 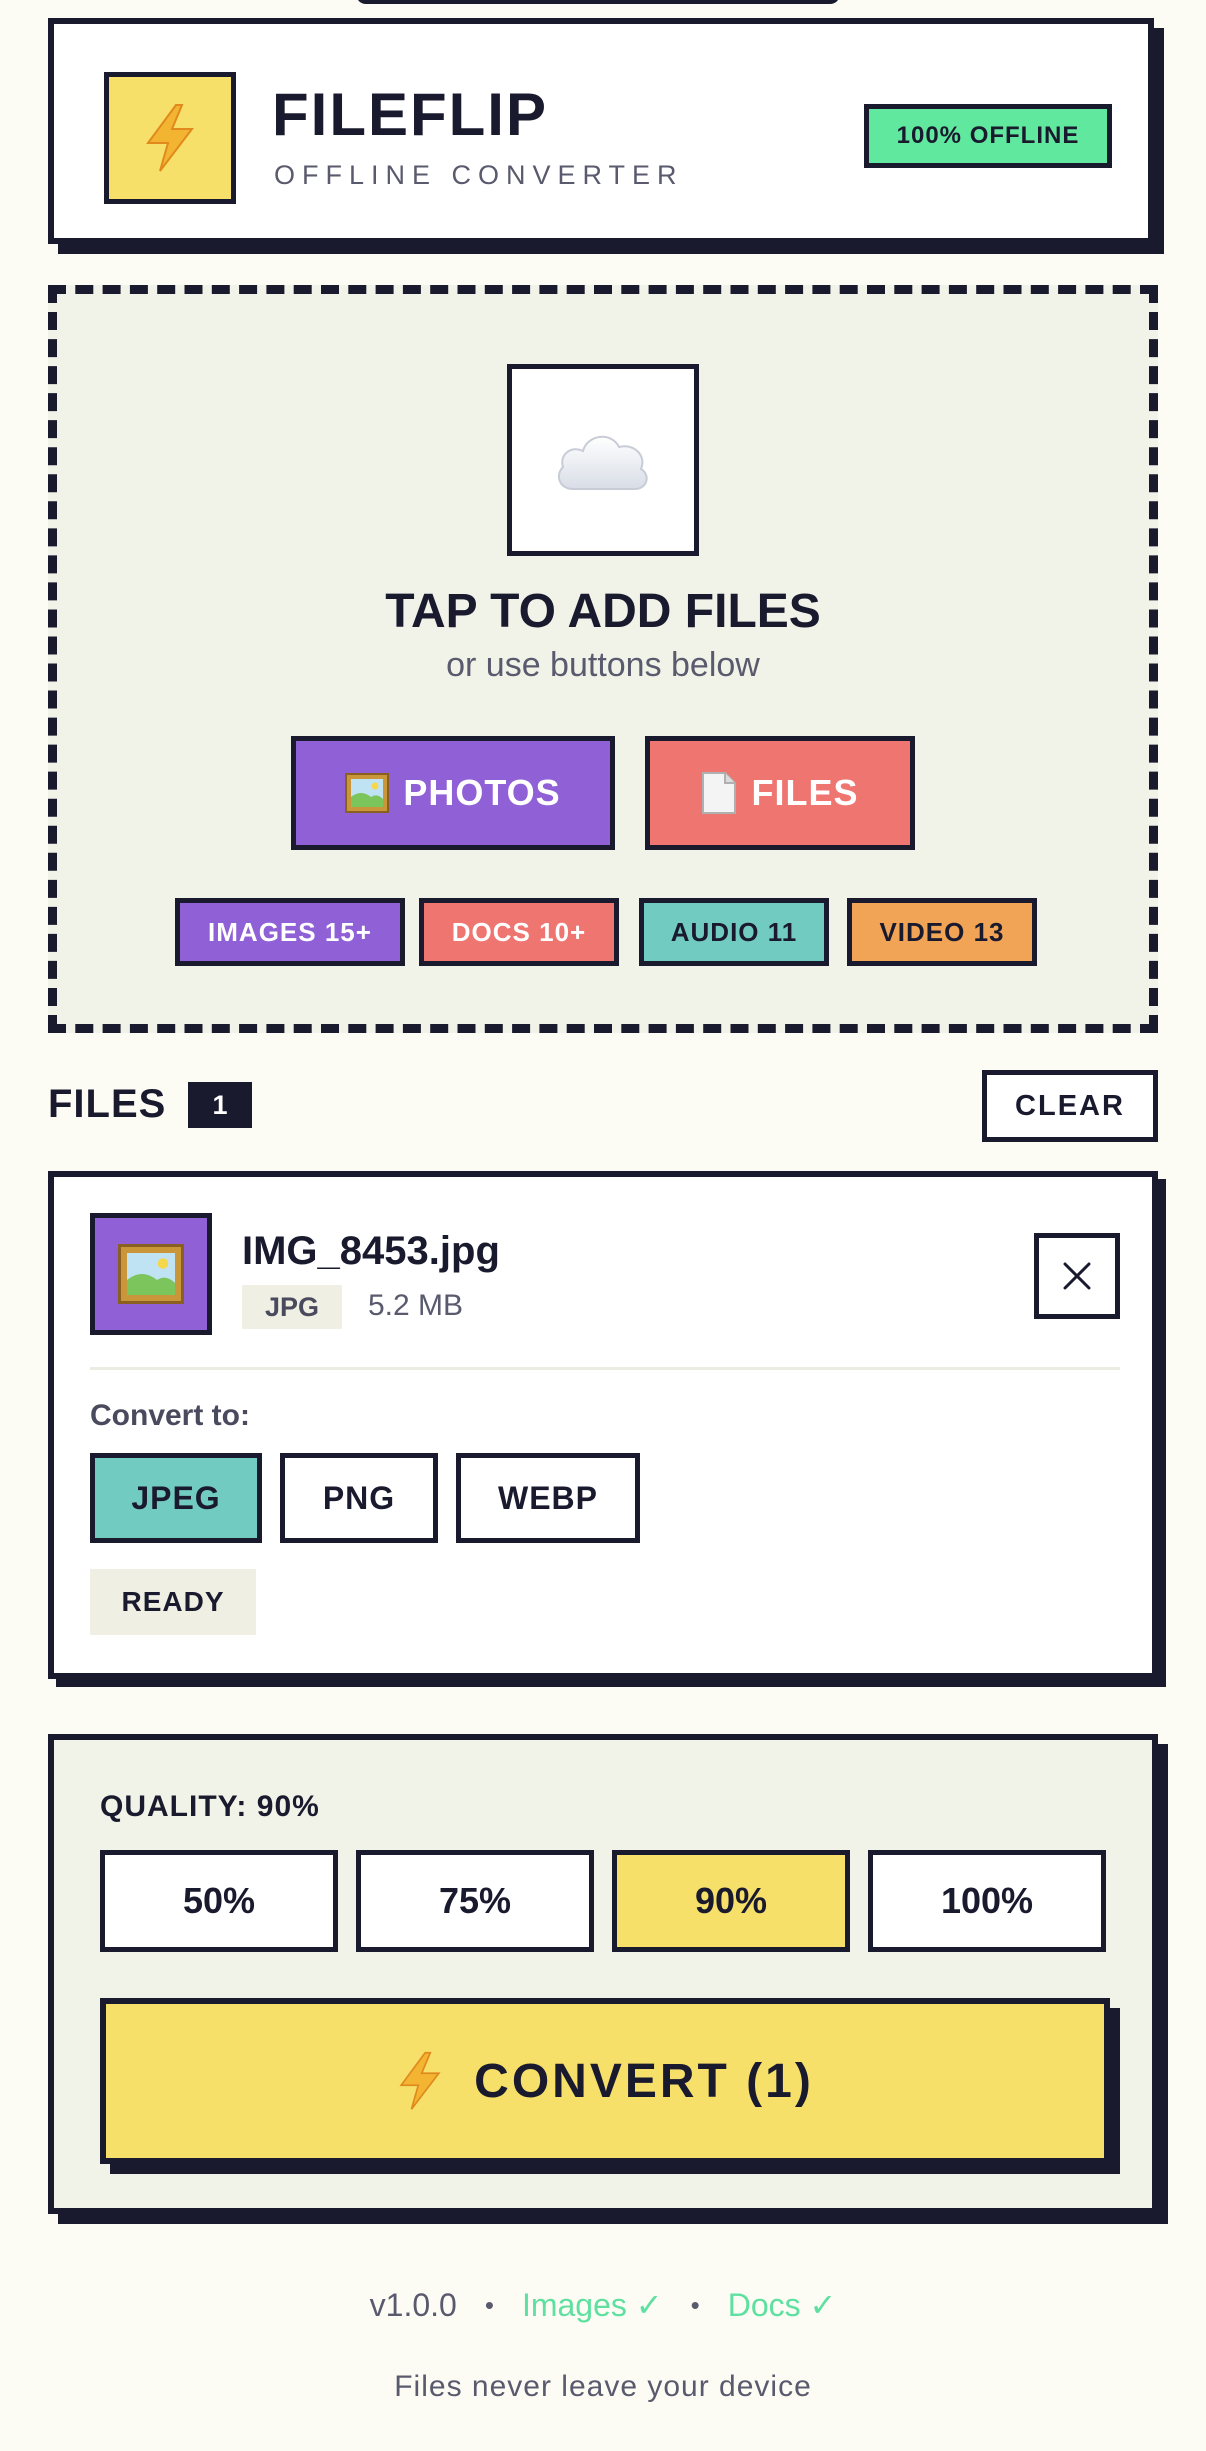 What do you see at coordinates (731, 1901) in the screenshot?
I see `quality-option-90: 90%` at bounding box center [731, 1901].